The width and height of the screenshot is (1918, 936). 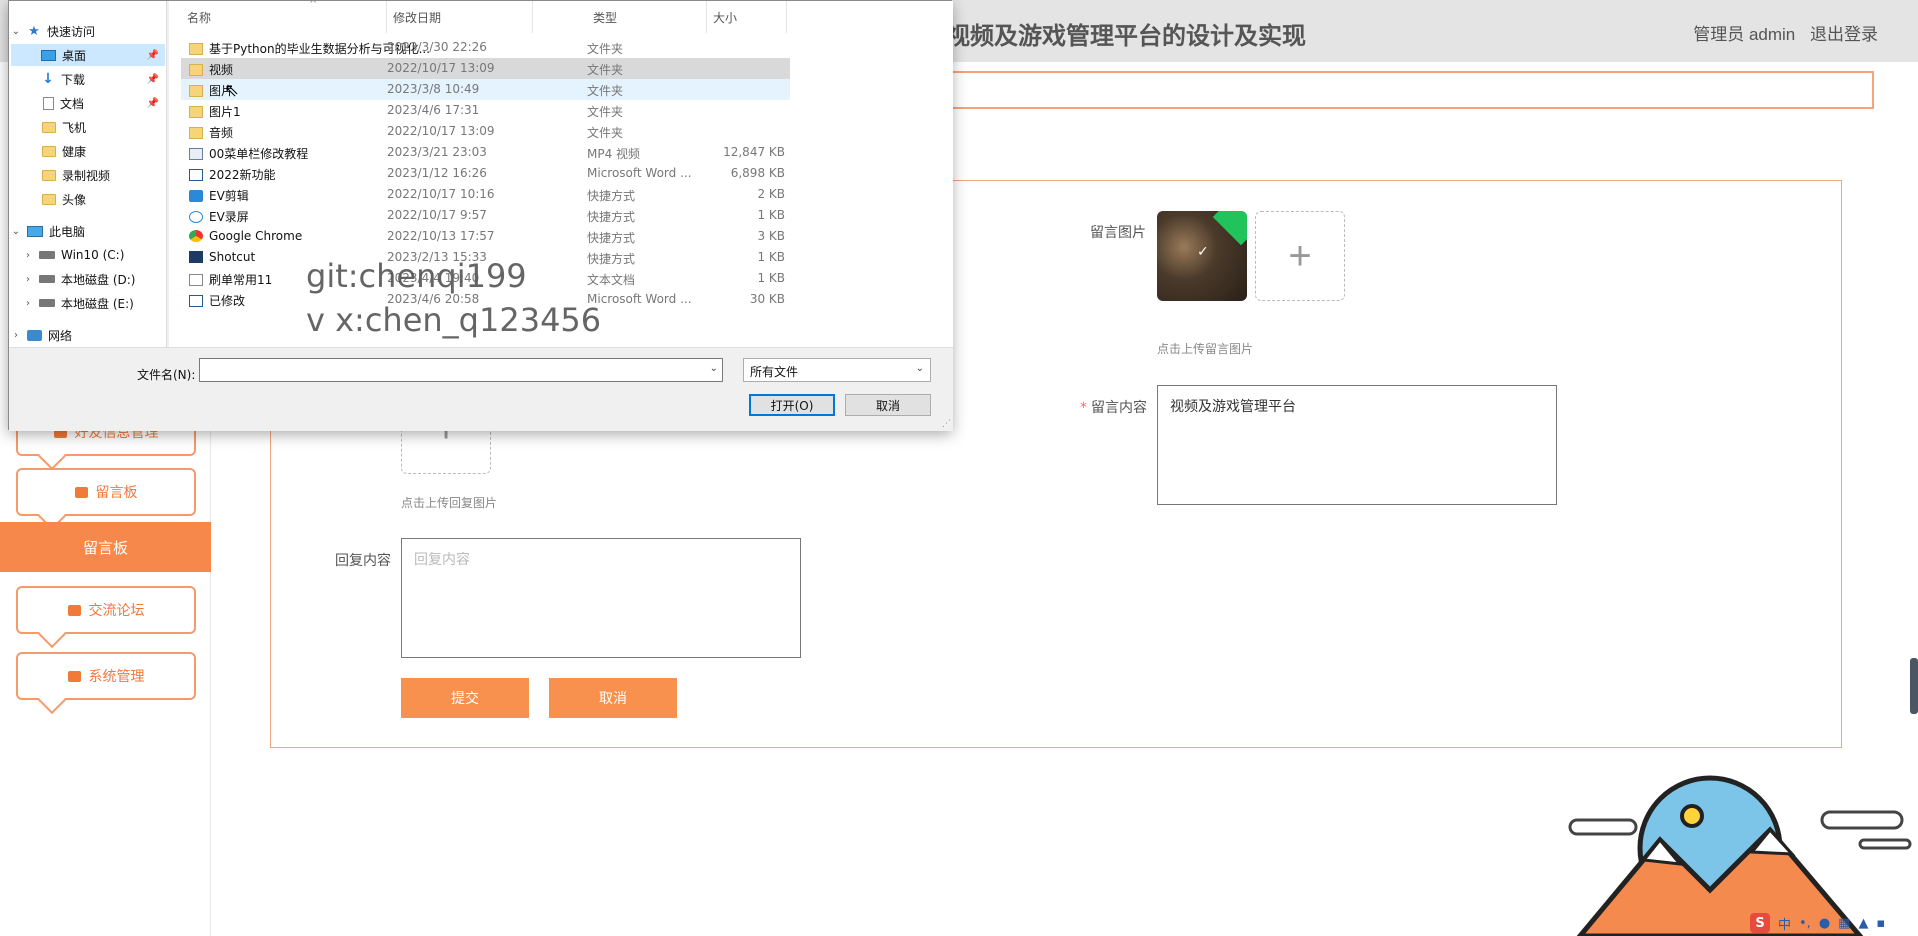 What do you see at coordinates (485, 215) in the screenshot?
I see `file-row: EV录屏 2022/10/17 9:57 快捷方式 1 KB` at bounding box center [485, 215].